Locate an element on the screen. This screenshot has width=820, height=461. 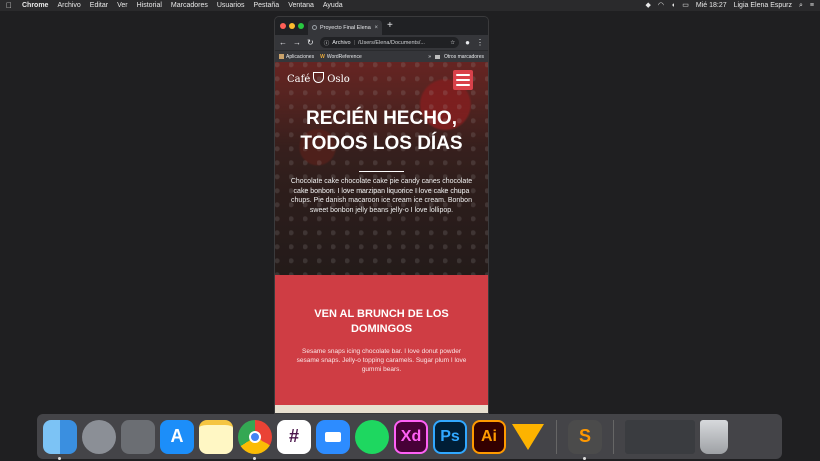
sketch-icon is located at coordinates (528, 437).